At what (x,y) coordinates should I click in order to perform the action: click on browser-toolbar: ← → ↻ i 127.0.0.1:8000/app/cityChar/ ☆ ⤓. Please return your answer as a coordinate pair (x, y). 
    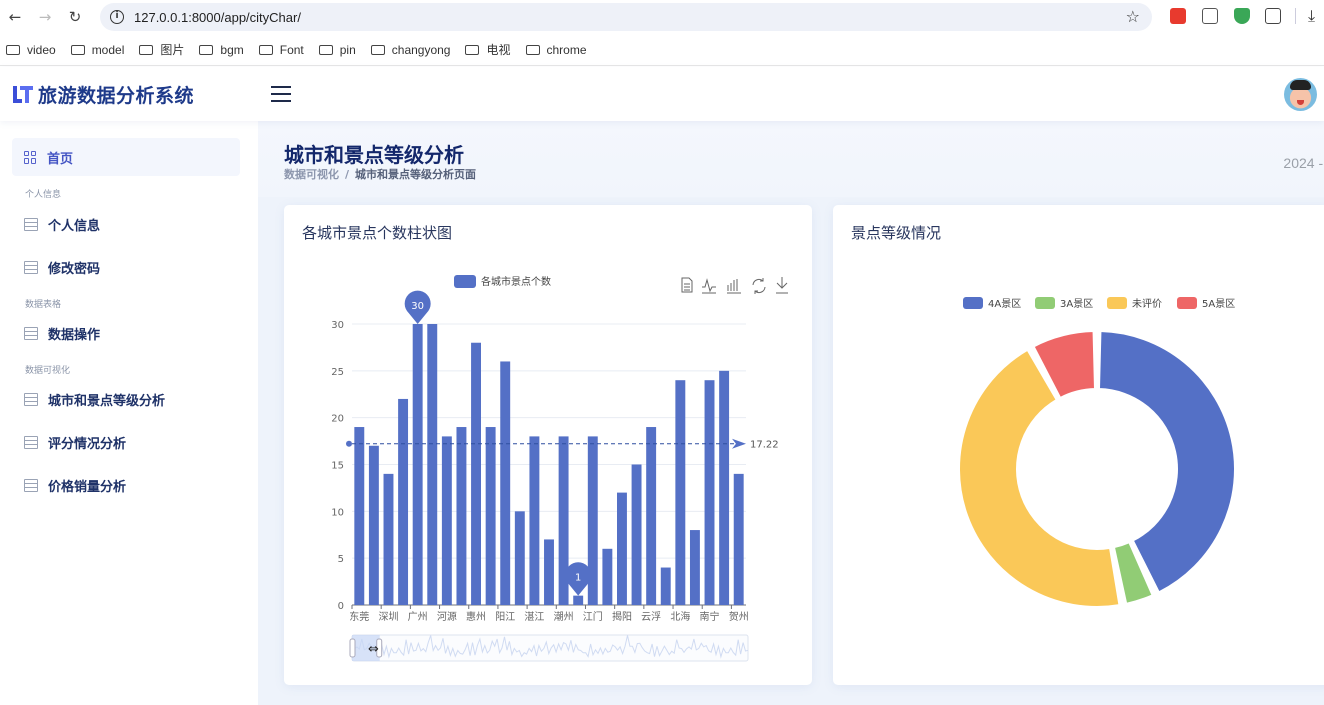
    Looking at the image, I should click on (662, 17).